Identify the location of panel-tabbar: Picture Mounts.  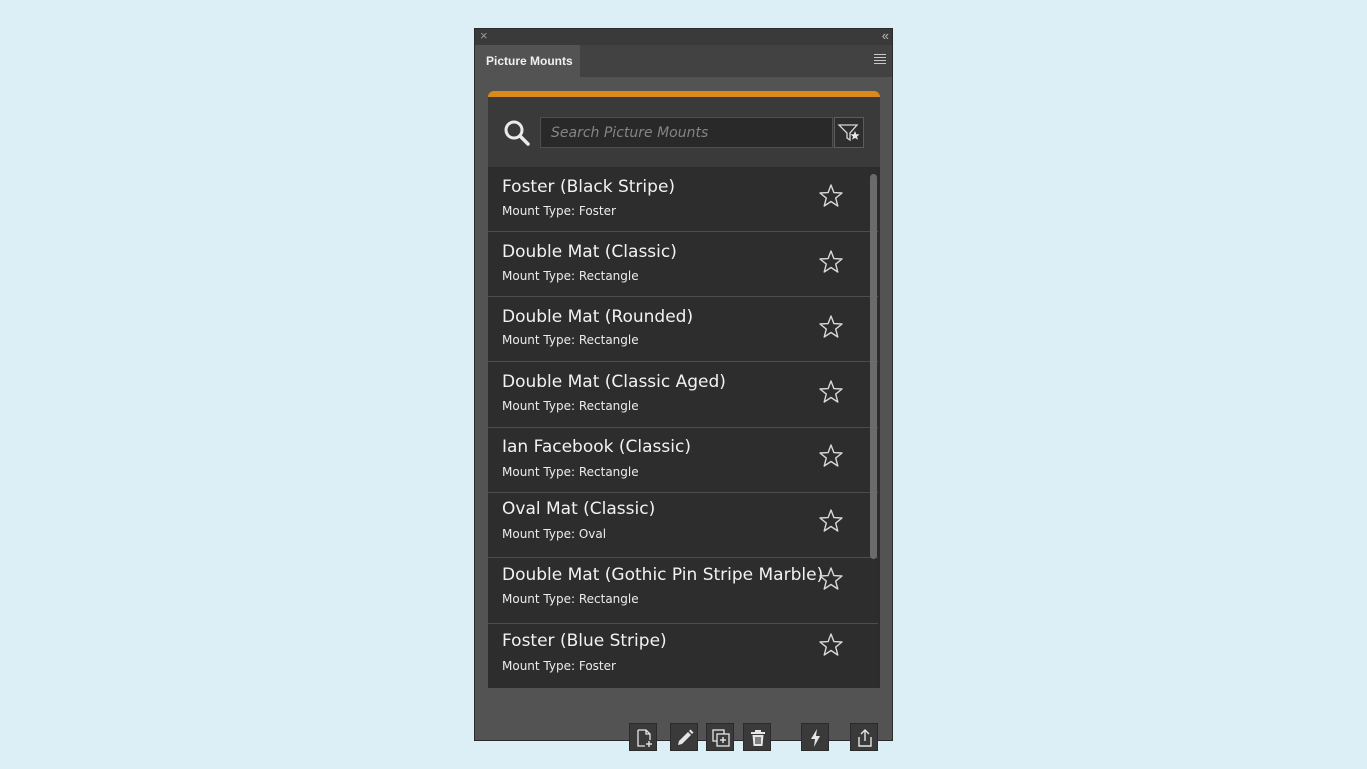
(683, 61).